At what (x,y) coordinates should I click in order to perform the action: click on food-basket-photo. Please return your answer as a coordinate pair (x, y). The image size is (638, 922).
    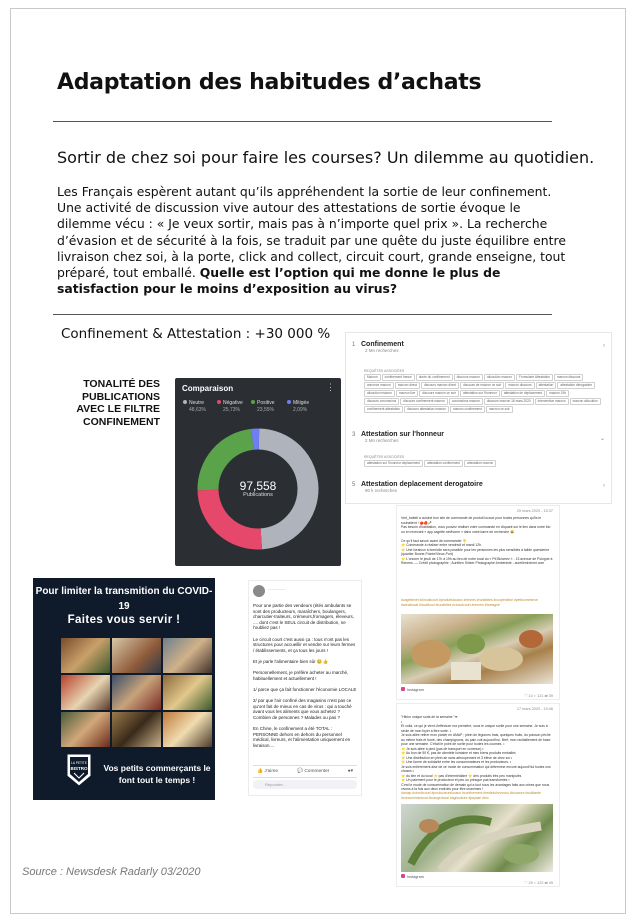
    Looking at the image, I should click on (477, 649).